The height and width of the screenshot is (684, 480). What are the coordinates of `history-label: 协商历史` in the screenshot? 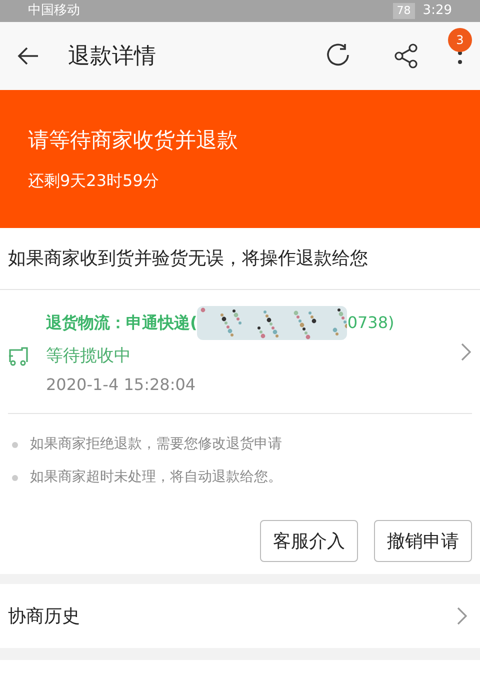 It's located at (44, 616).